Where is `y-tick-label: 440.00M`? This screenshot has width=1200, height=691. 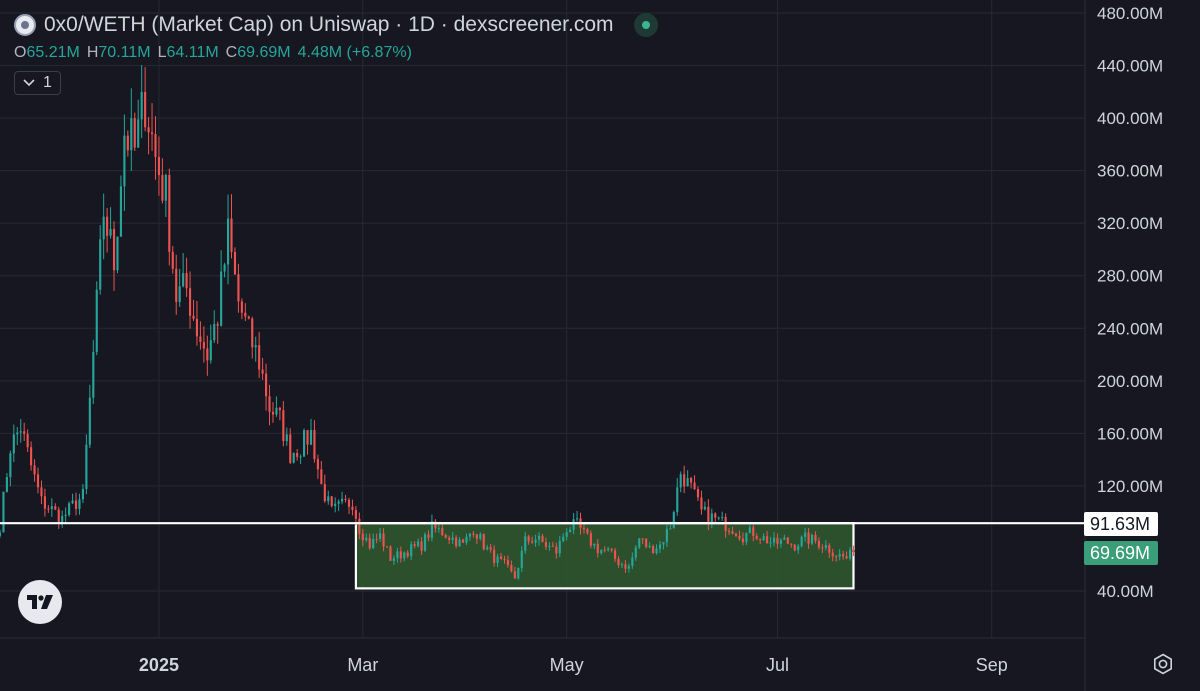 y-tick-label: 440.00M is located at coordinates (1130, 66).